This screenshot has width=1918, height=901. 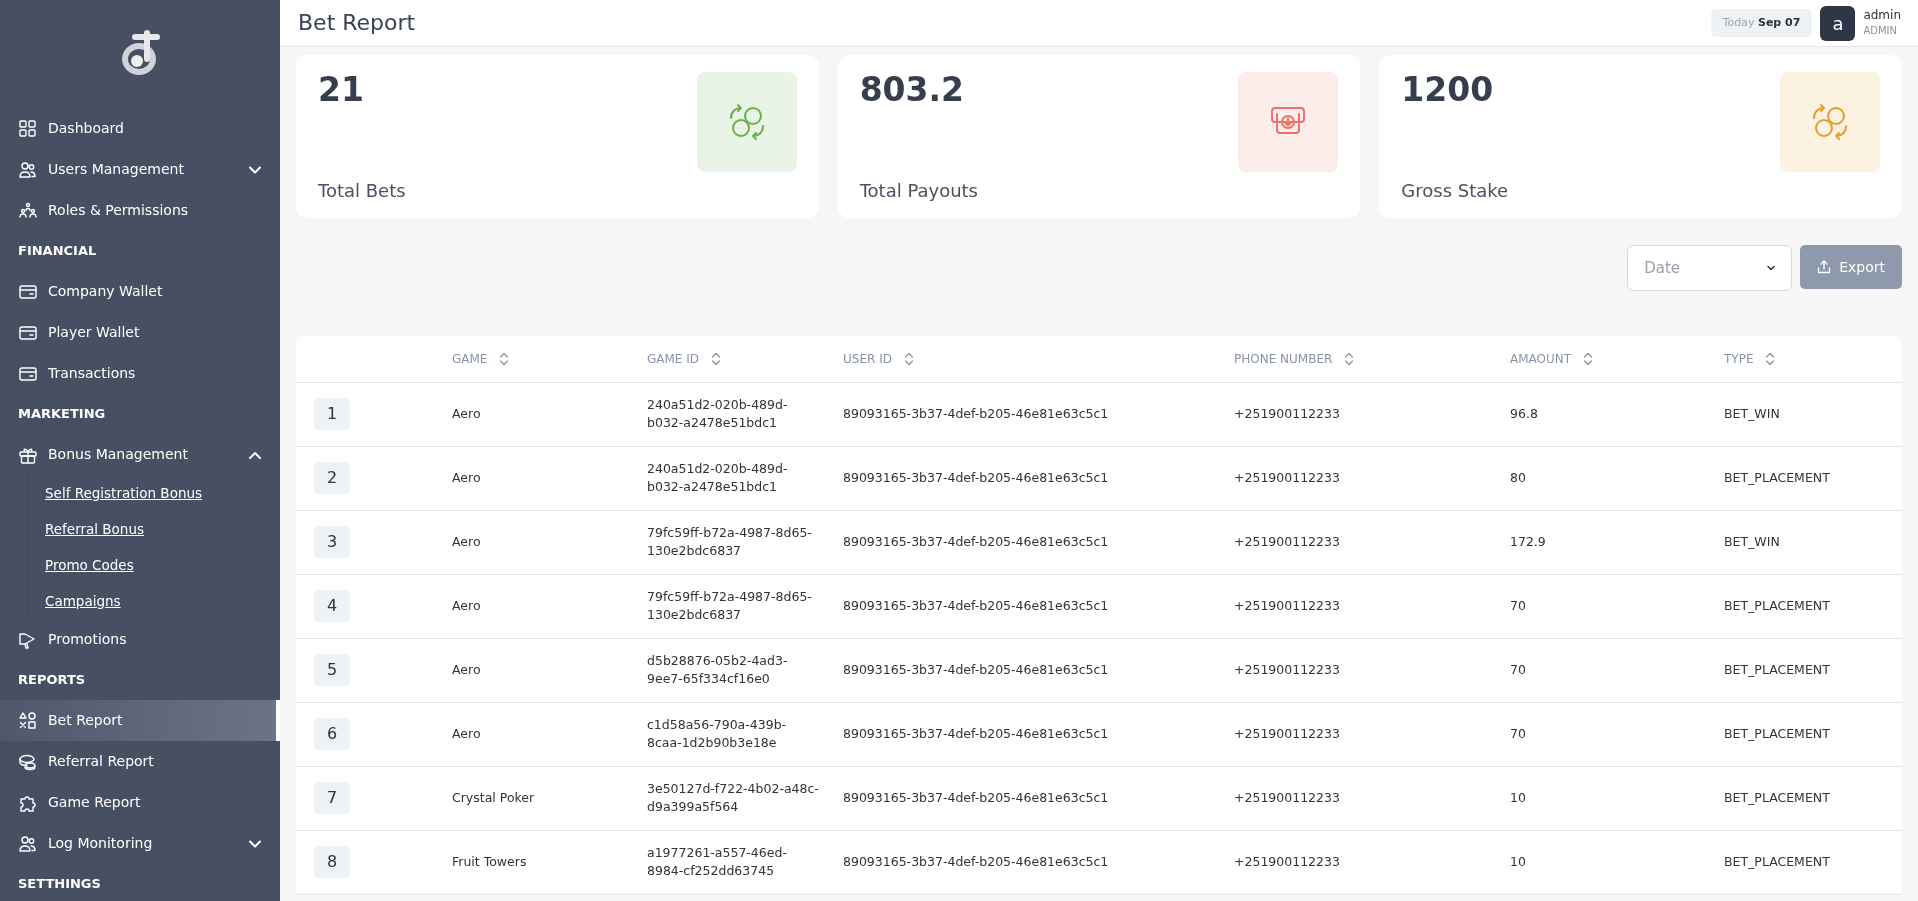 I want to click on sidebar-item: Company Wallet, so click(x=140, y=291).